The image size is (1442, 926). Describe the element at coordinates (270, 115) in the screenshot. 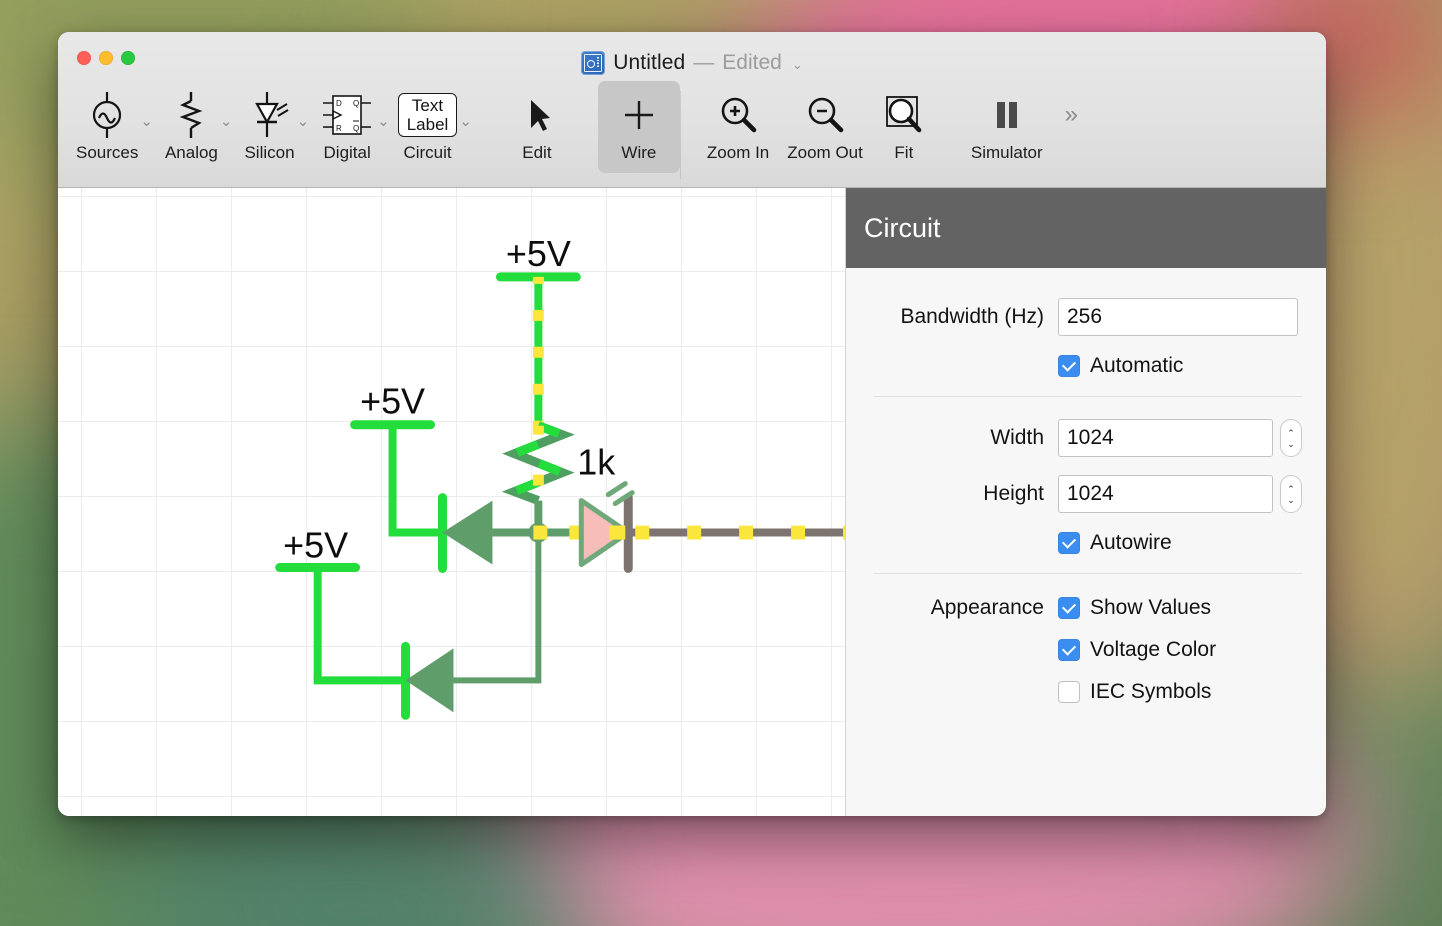

I see `led-icon` at that location.